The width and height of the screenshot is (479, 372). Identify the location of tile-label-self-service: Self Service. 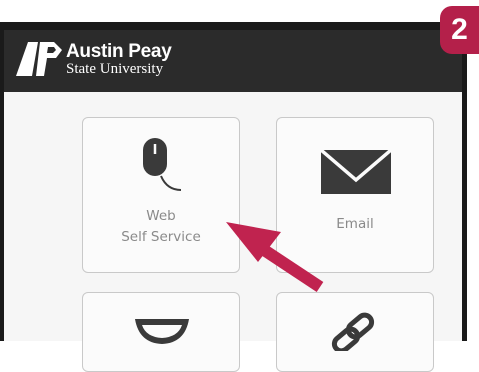
(161, 237).